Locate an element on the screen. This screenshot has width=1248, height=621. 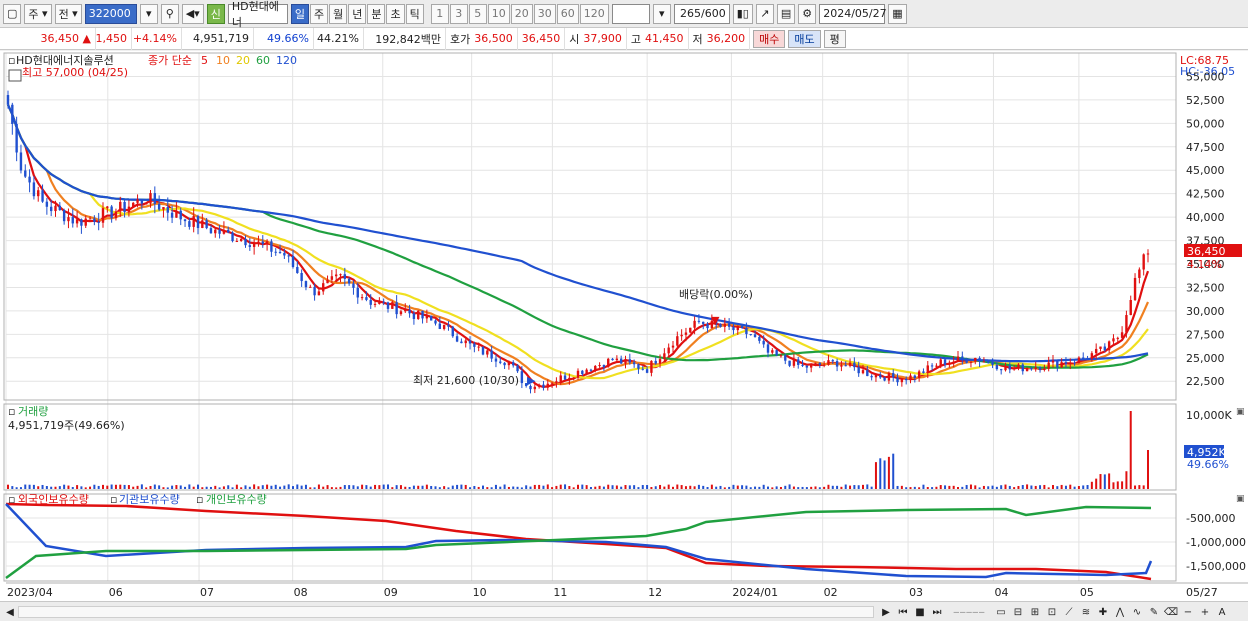
horizontal-scrollbar is located at coordinates (446, 612).